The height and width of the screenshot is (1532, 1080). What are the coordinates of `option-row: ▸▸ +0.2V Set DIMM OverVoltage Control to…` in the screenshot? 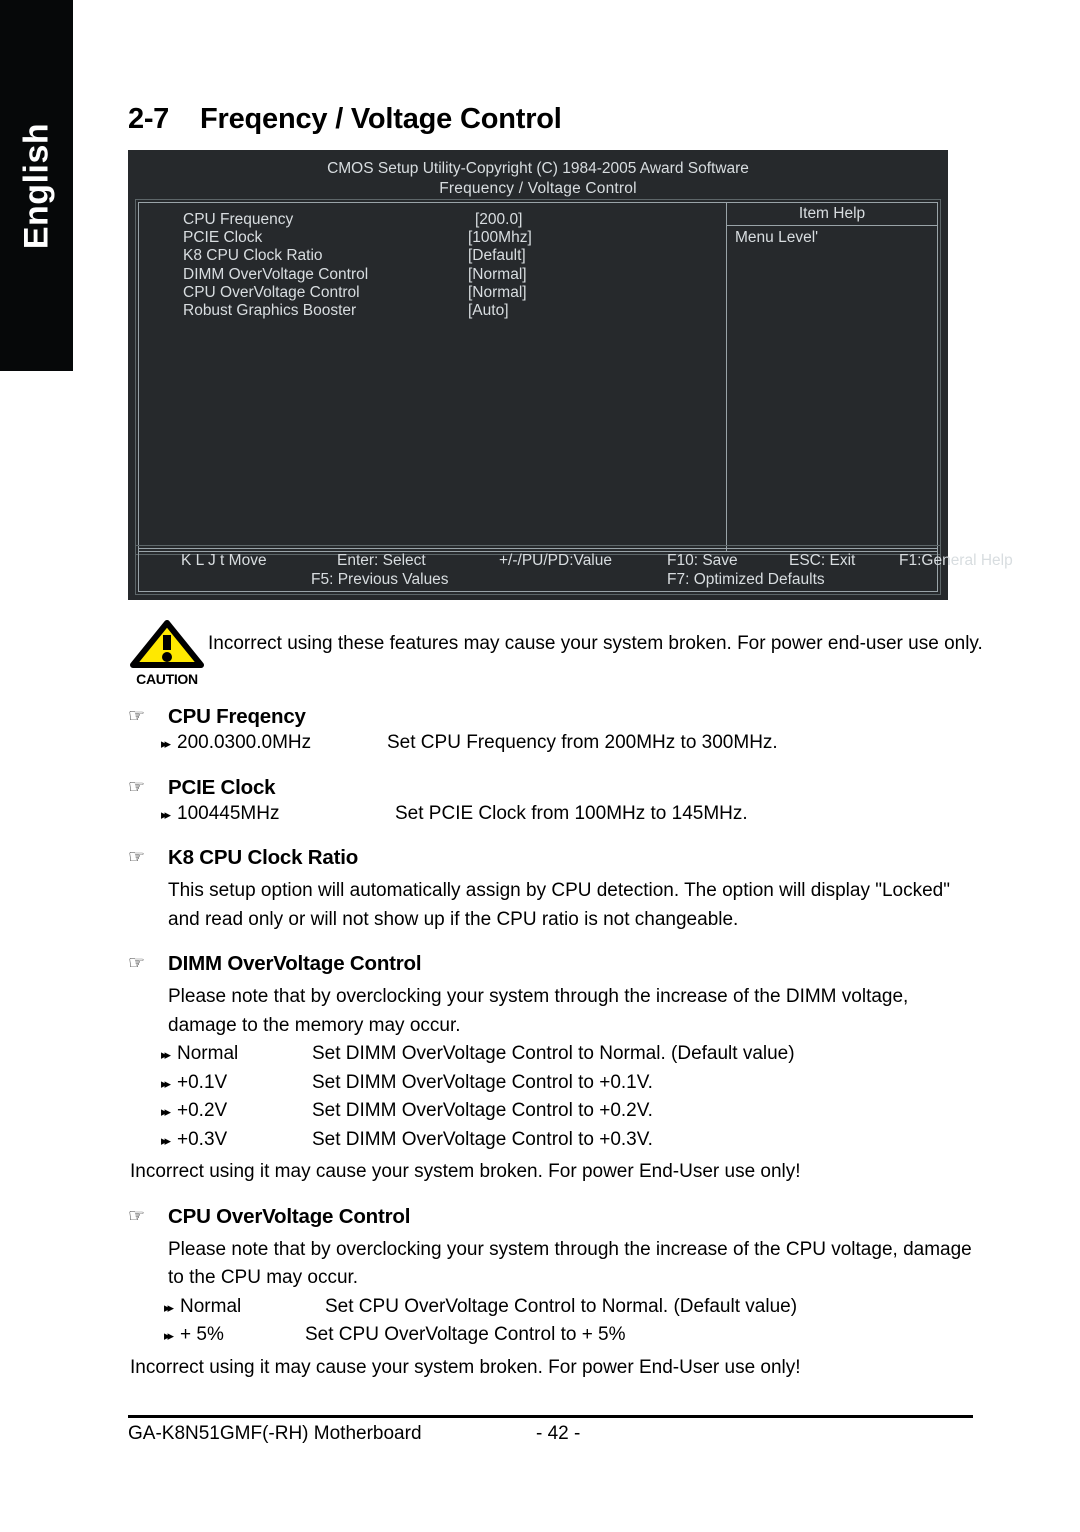 It's located at (550, 1111).